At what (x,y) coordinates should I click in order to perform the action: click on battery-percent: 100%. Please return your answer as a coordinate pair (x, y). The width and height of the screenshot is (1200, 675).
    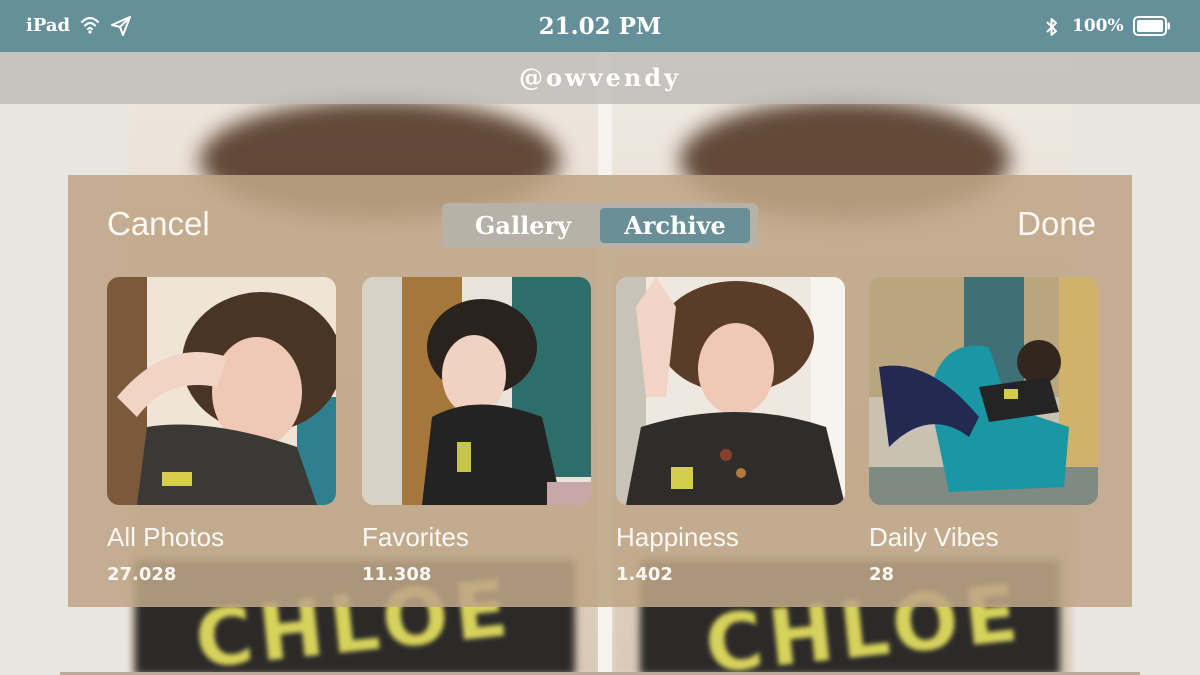
    Looking at the image, I should click on (1098, 26).